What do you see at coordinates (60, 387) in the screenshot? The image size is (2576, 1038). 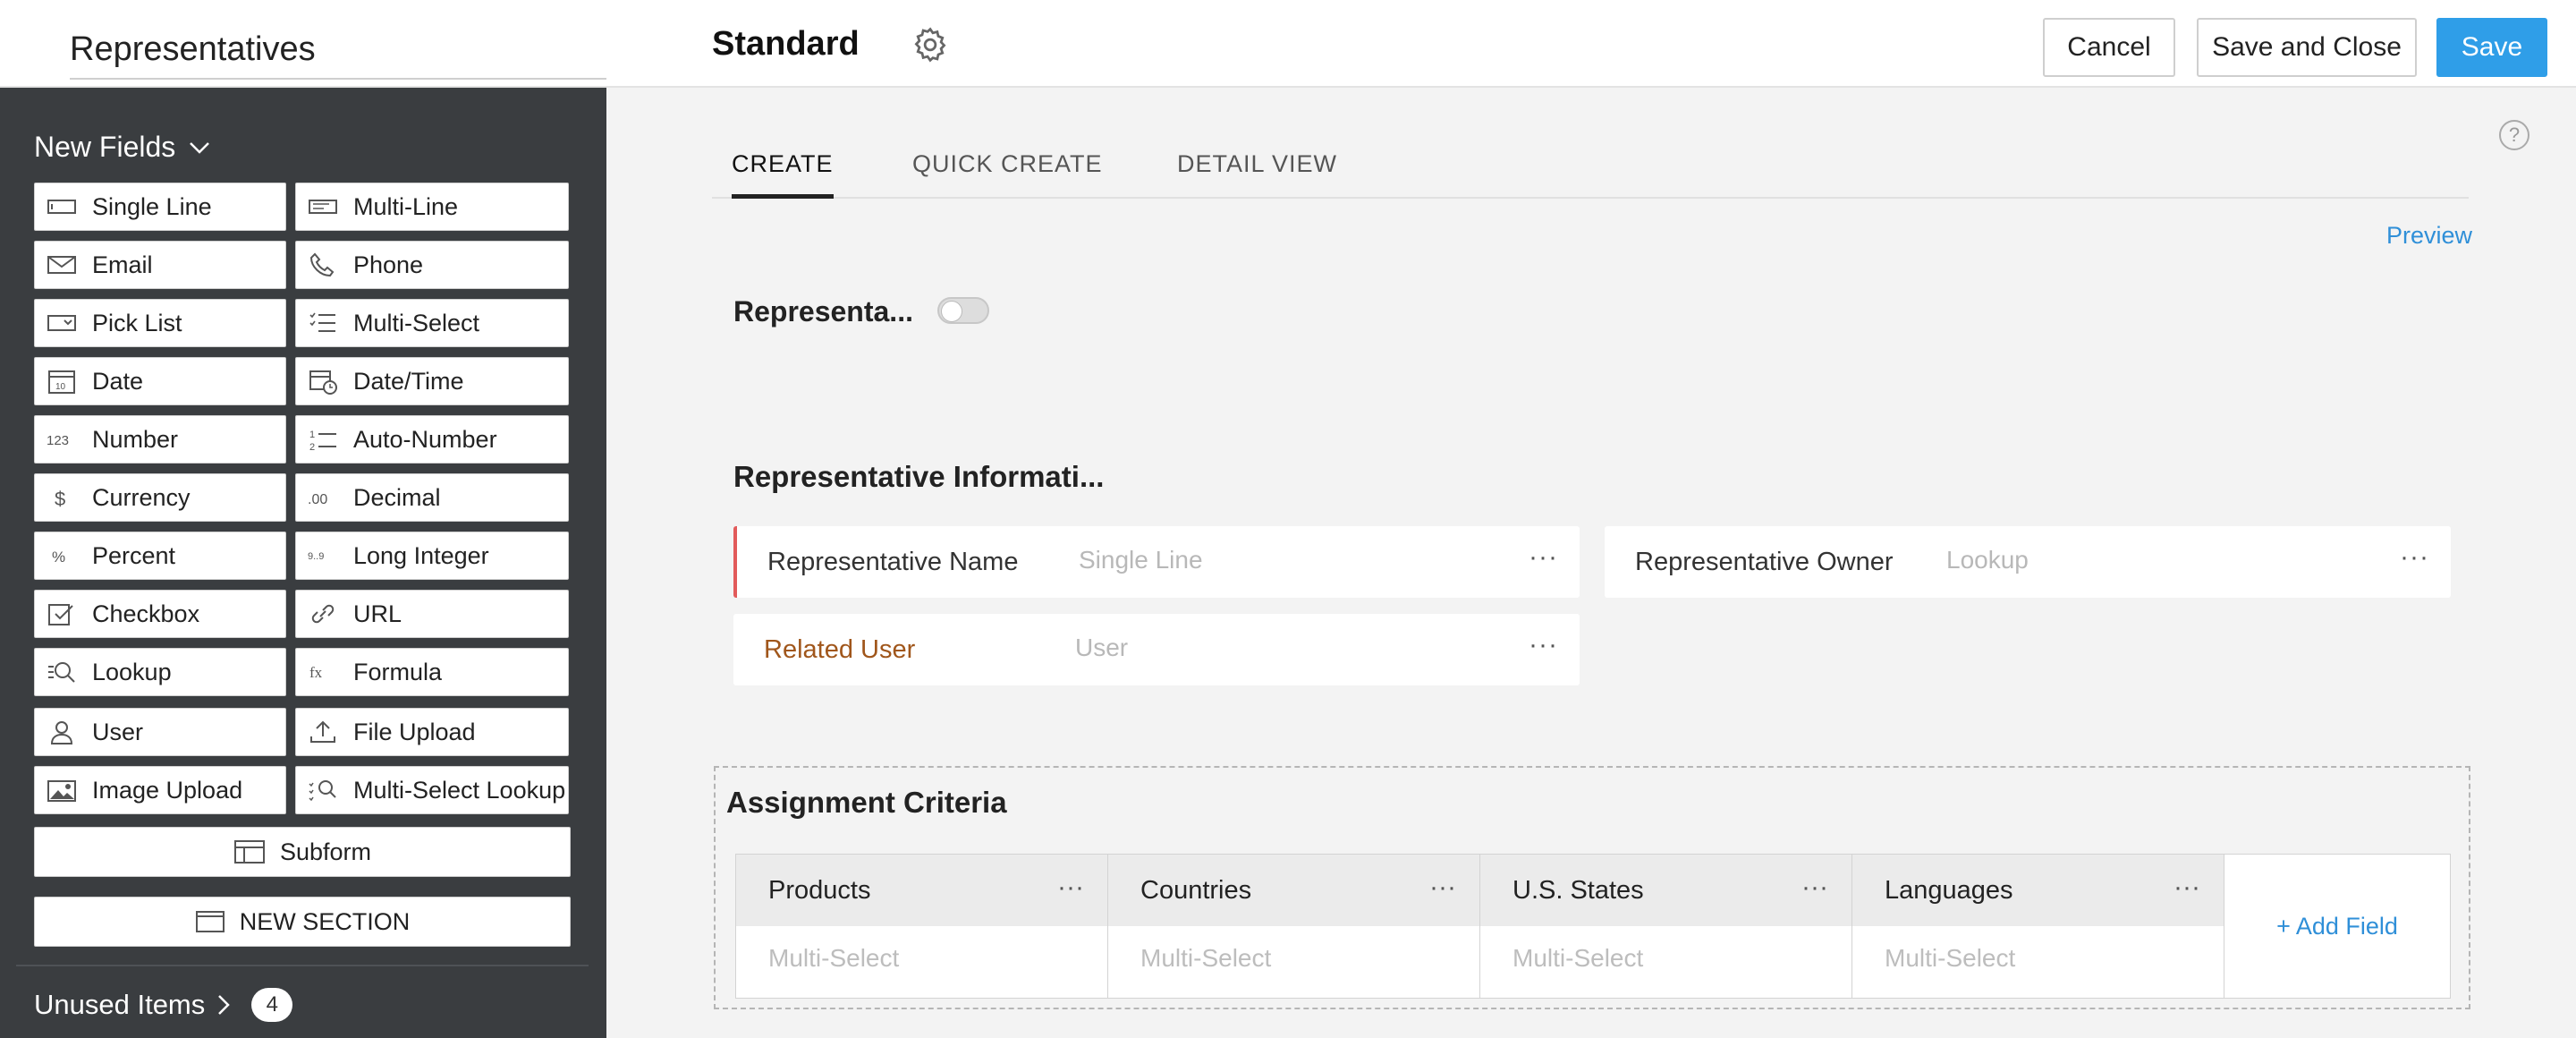 I see `svg-text: 10` at bounding box center [60, 387].